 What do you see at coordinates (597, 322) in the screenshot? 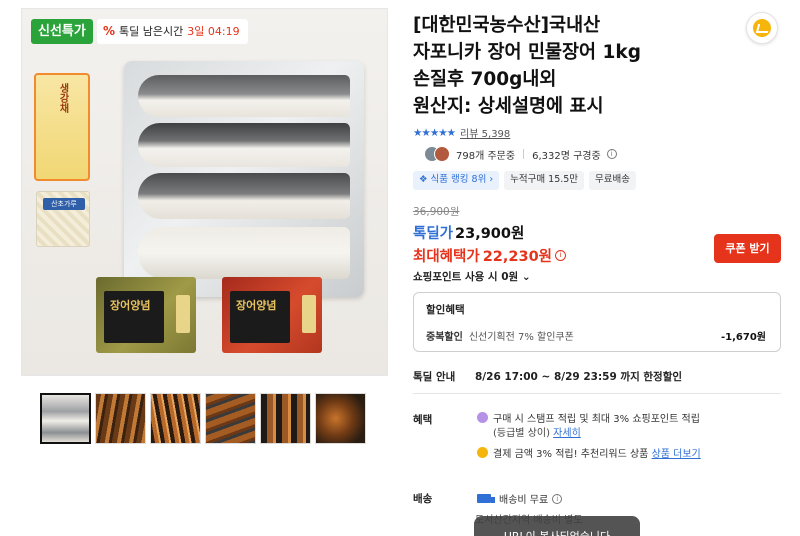
I see `discount-benefit-box: 할인혜택 중복할인 신선기획전 7% 할인쿠폰 -1,670원` at bounding box center [597, 322].